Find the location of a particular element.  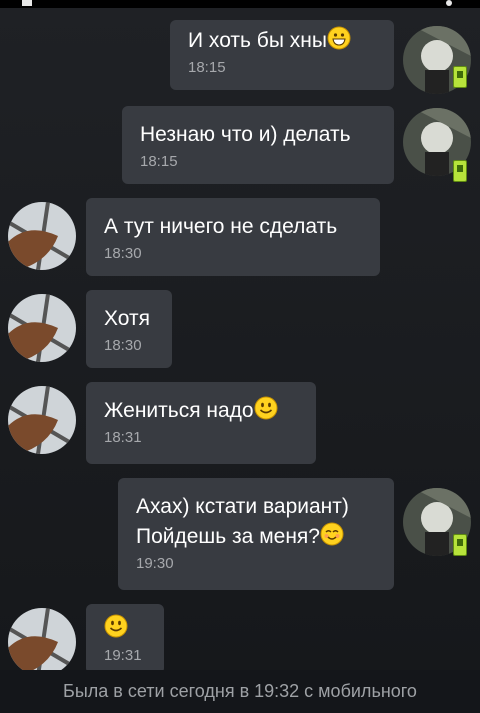

message-text-wrap: Пойдешь за меня? is located at coordinates (256, 537).